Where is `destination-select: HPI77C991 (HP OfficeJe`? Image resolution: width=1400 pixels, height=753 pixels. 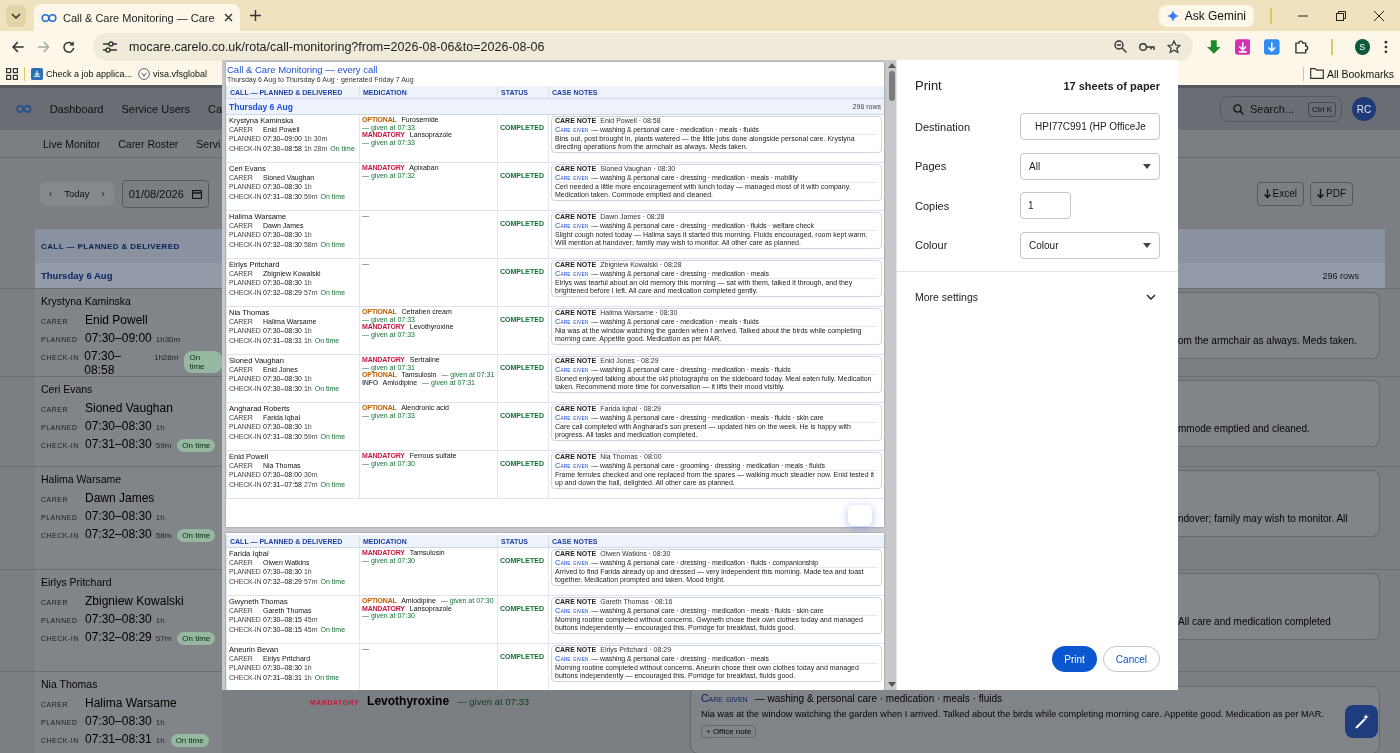
destination-select: HPI77C991 (HP OfficeJe is located at coordinates (1090, 127).